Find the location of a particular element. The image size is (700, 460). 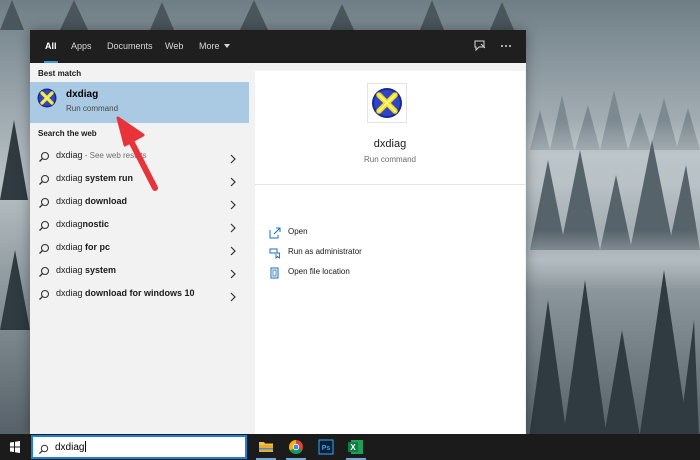

search-web-heading: Search the web is located at coordinates (67, 133).